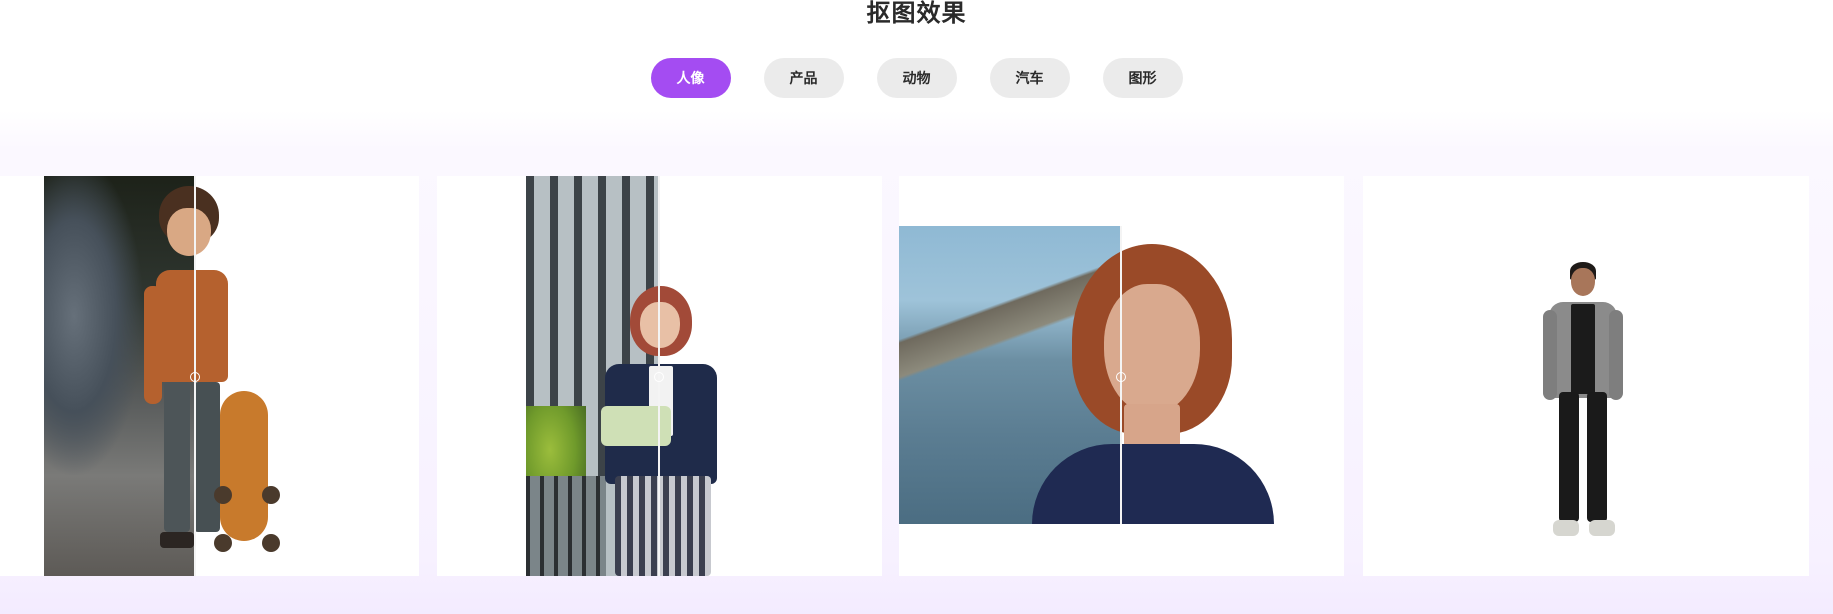 Image resolution: width=1833 pixels, height=614 pixels. I want to click on section-title: 抠图效果, so click(916, 13).